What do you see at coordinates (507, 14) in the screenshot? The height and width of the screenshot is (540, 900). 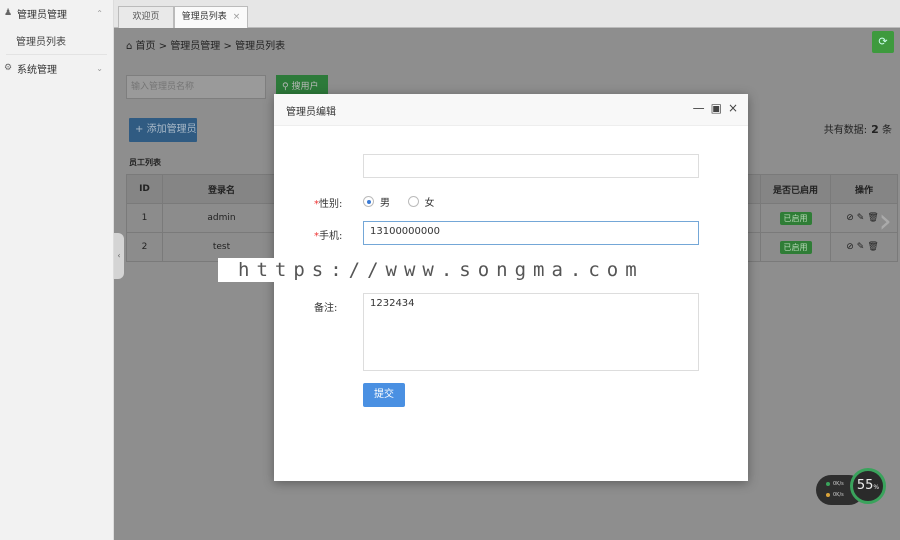 I see `tab-bar: 欢迎页 管理员列表 ×` at bounding box center [507, 14].